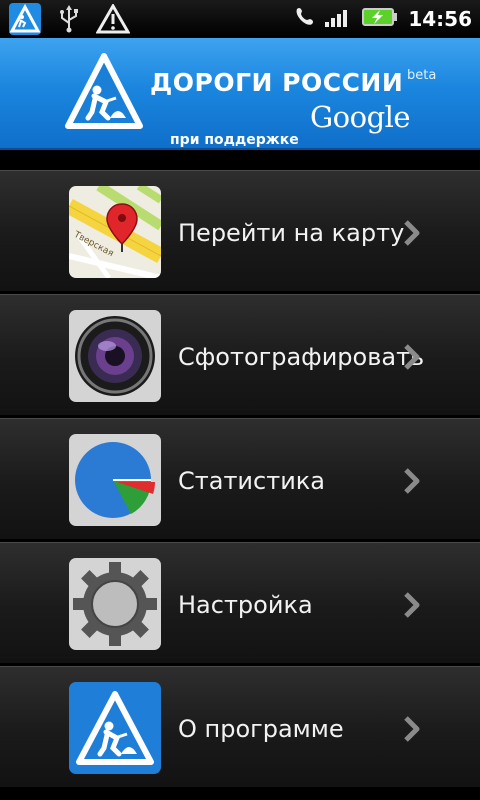 The image size is (480, 800). I want to click on warning-icon, so click(113, 19).